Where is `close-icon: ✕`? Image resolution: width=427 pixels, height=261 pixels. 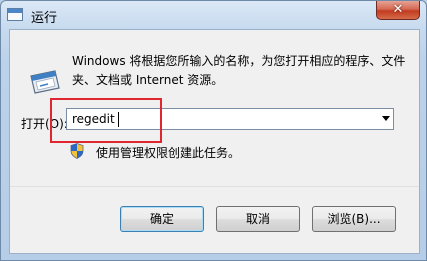
close-icon: ✕ is located at coordinates (398, 9).